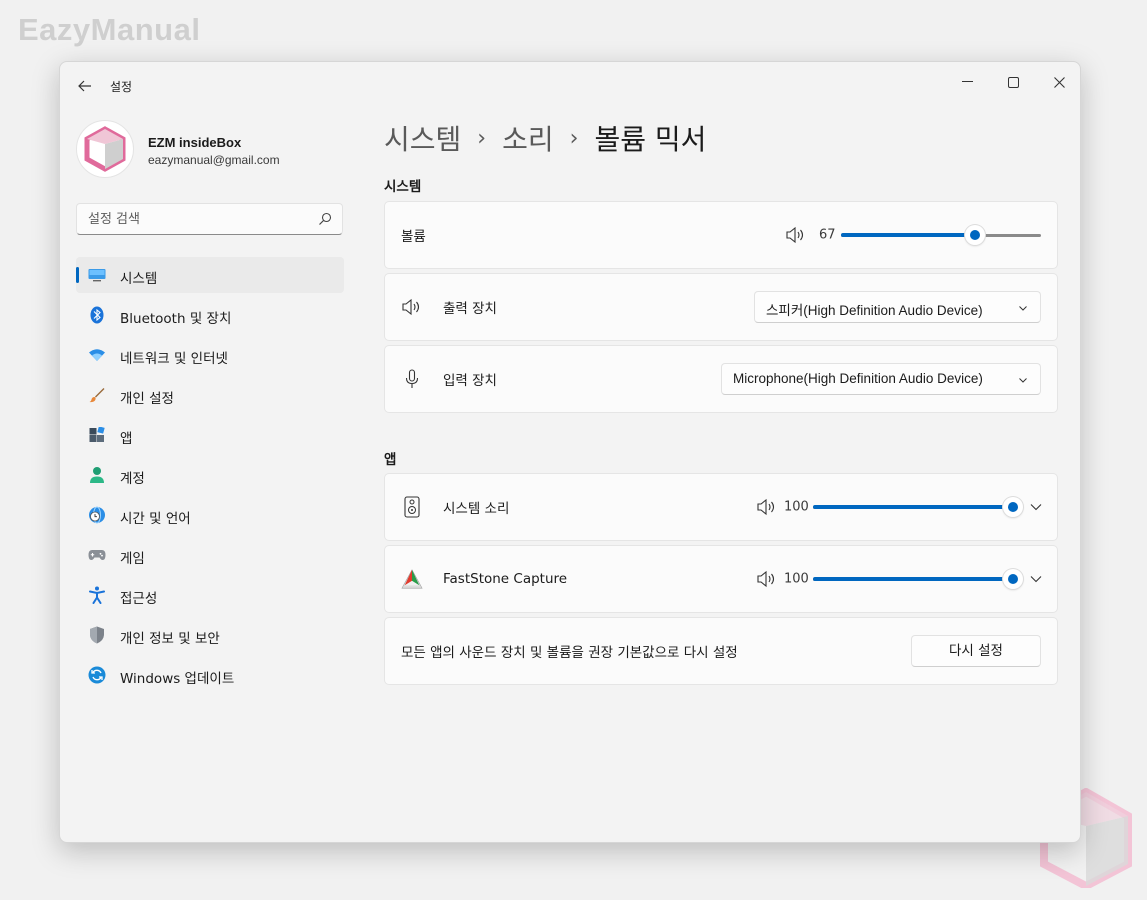 This screenshot has width=1147, height=900. What do you see at coordinates (505, 579) in the screenshot?
I see `app-name: FastStone Capture` at bounding box center [505, 579].